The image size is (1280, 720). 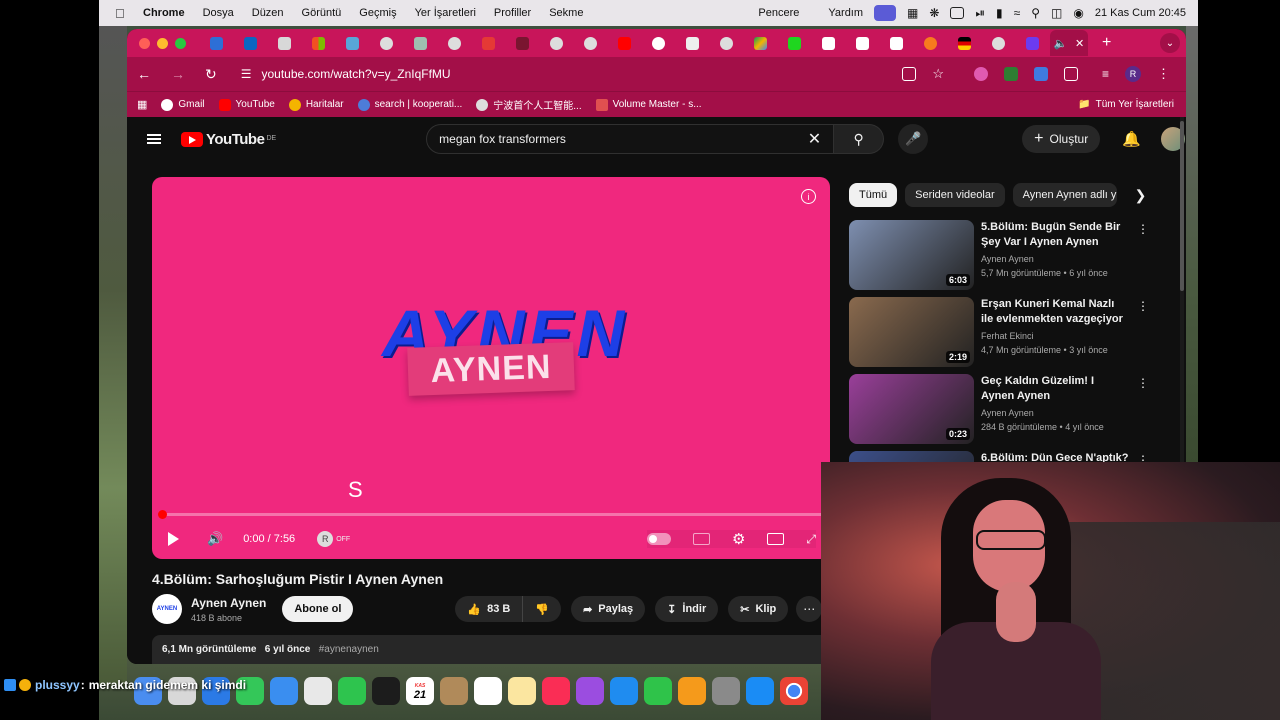 What do you see at coordinates (623, 139) in the screenshot?
I see `search-query: megan fox transformers` at bounding box center [623, 139].